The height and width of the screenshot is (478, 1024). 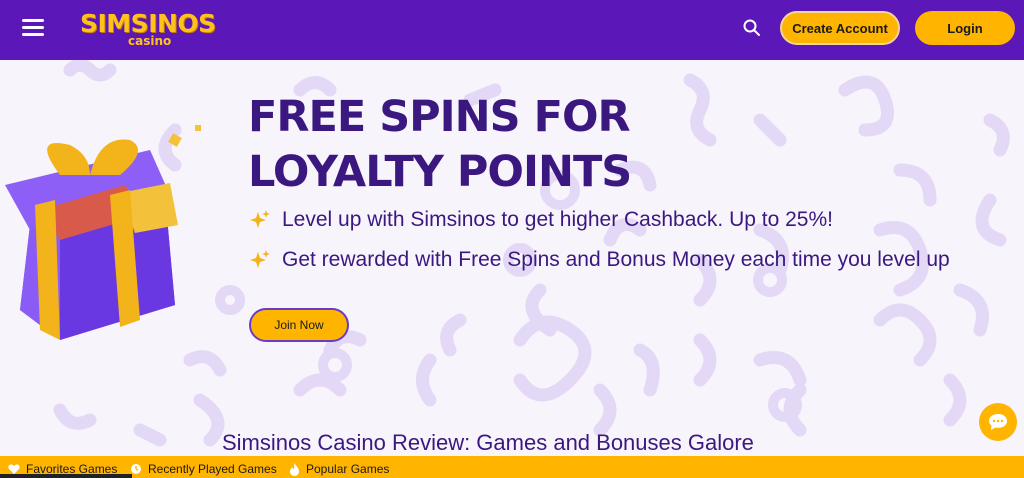 I want to click on search-icon, so click(x=752, y=28).